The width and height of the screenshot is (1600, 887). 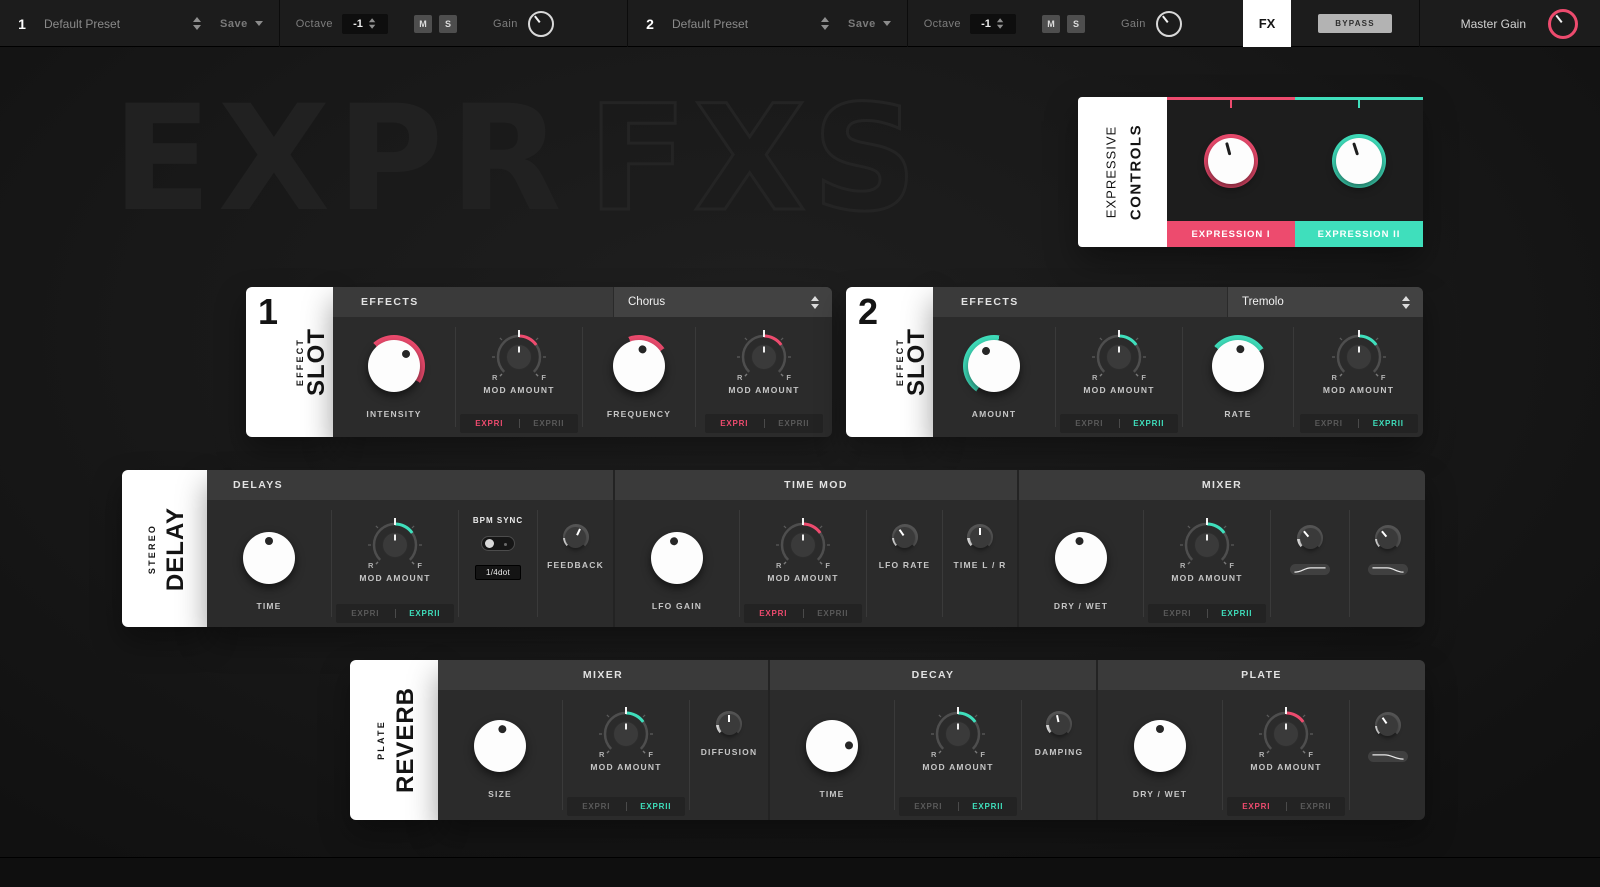 What do you see at coordinates (1160, 746) in the screenshot?
I see `reverb-dry-wet-knob` at bounding box center [1160, 746].